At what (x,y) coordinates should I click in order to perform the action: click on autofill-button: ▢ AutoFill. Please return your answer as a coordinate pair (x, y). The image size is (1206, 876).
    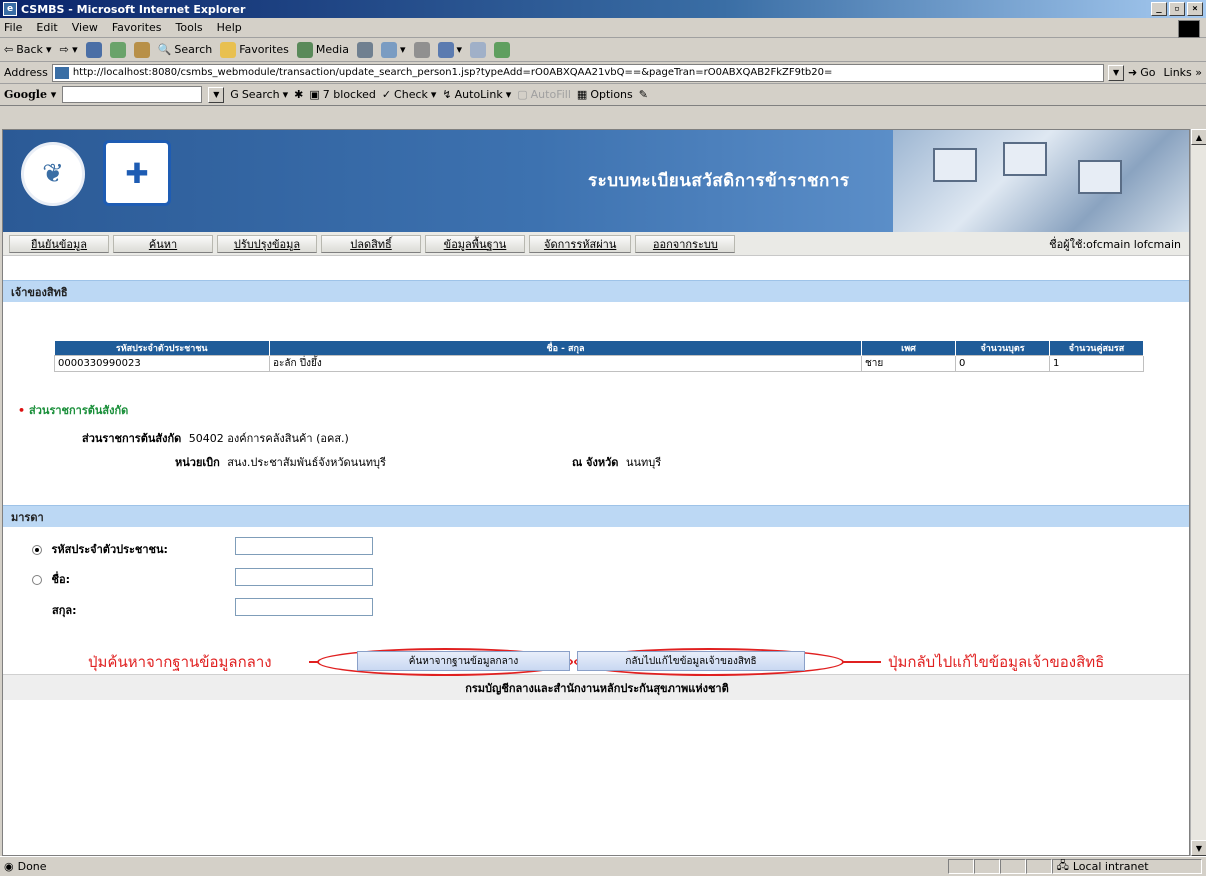
    Looking at the image, I should click on (544, 94).